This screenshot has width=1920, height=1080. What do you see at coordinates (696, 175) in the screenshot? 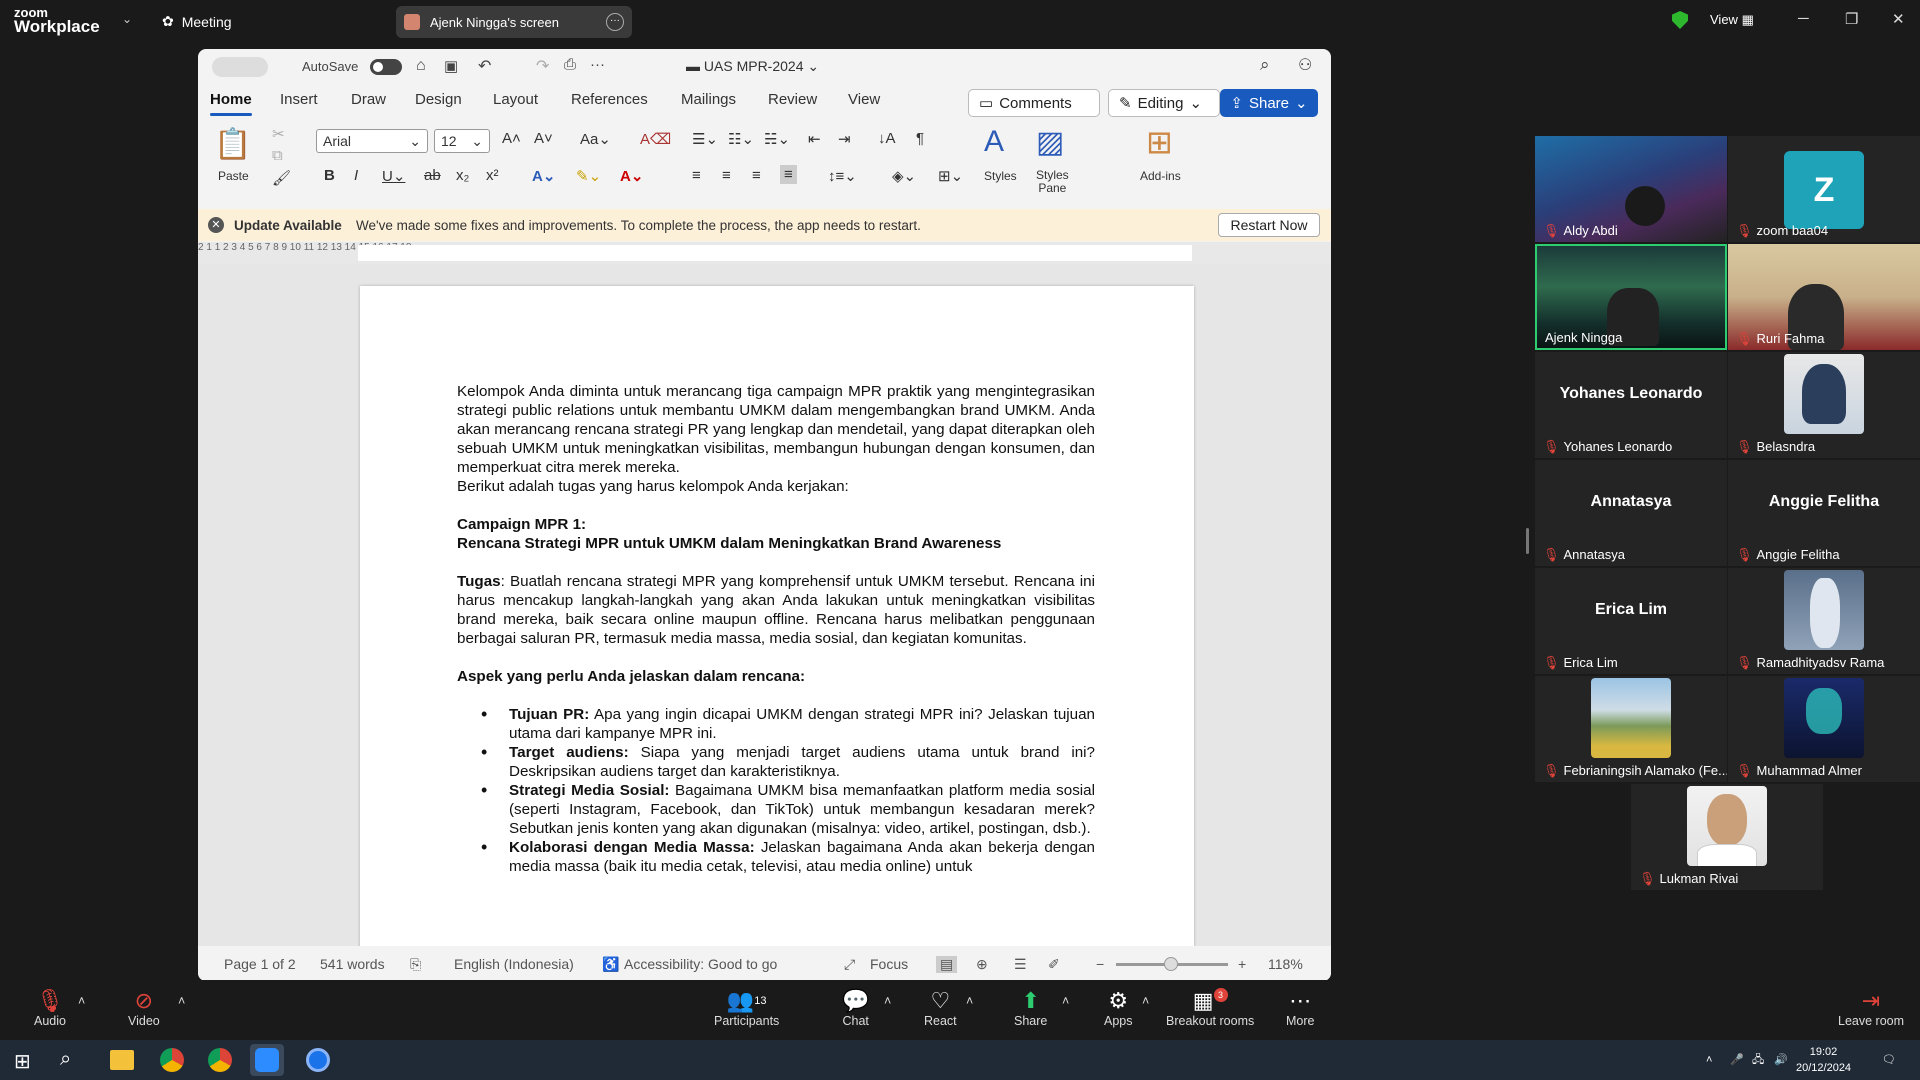
I see `align-left-icon: ≡` at bounding box center [696, 175].